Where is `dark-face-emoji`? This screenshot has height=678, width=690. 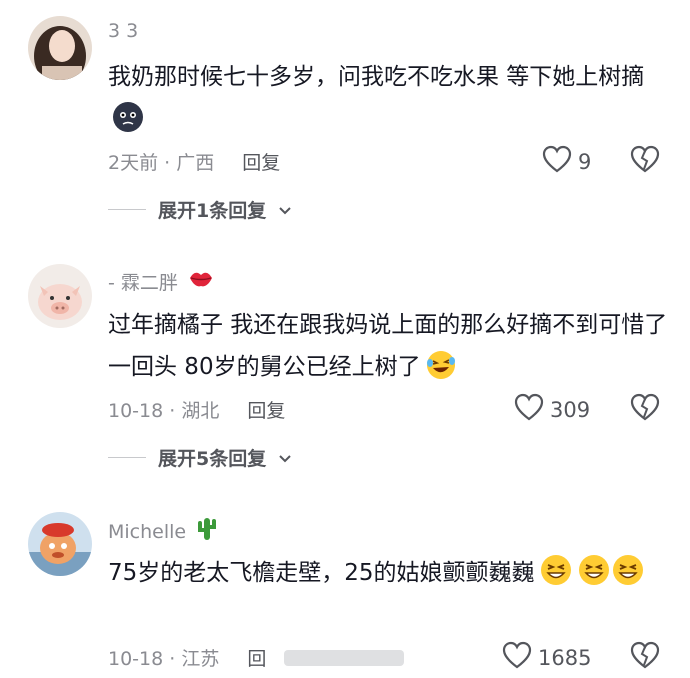 dark-face-emoji is located at coordinates (128, 124).